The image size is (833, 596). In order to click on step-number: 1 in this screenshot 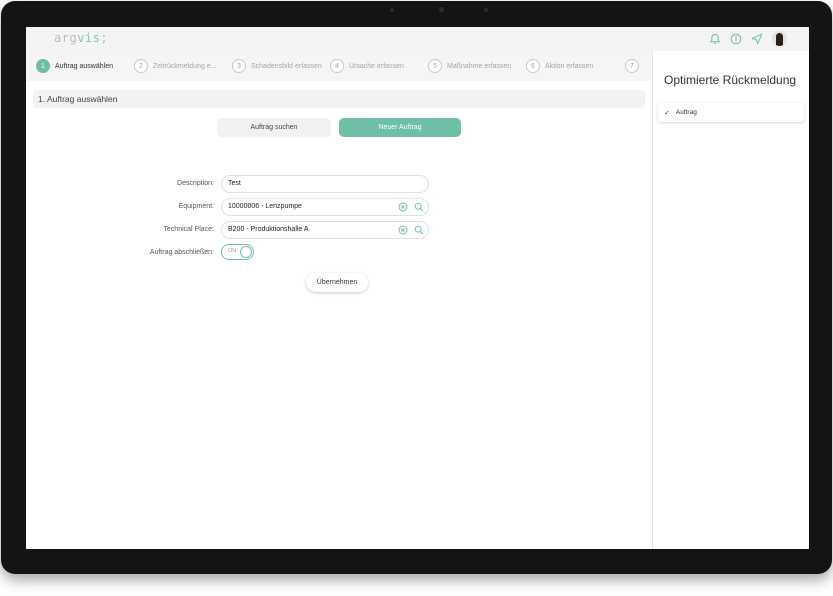, I will do `click(43, 66)`.